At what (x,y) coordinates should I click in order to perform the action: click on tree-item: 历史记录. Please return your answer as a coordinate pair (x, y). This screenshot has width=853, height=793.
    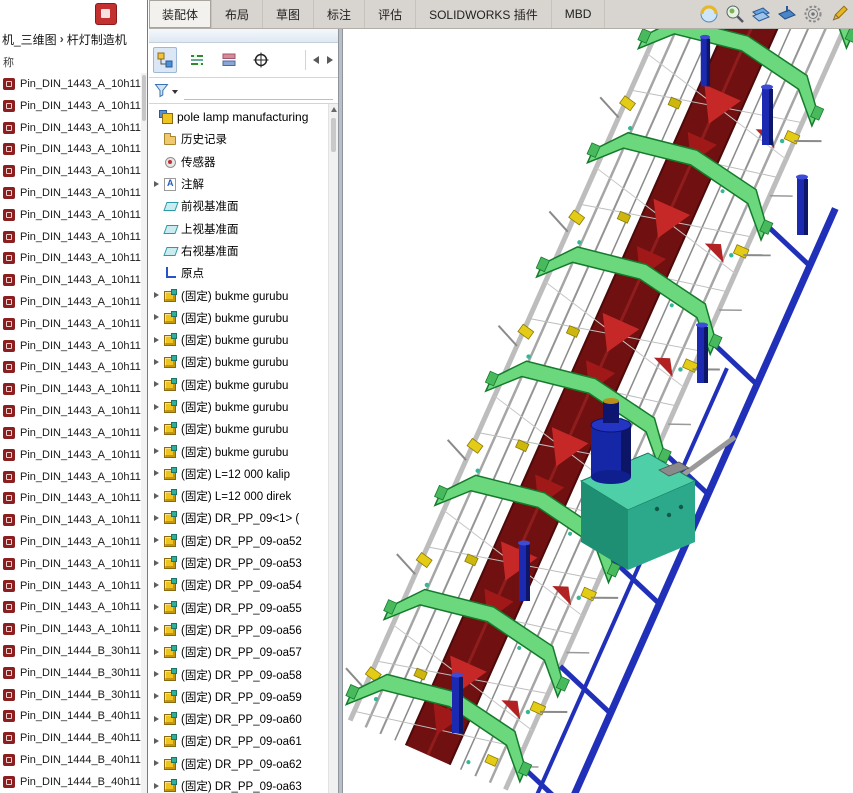
    Looking at the image, I should click on (243, 139).